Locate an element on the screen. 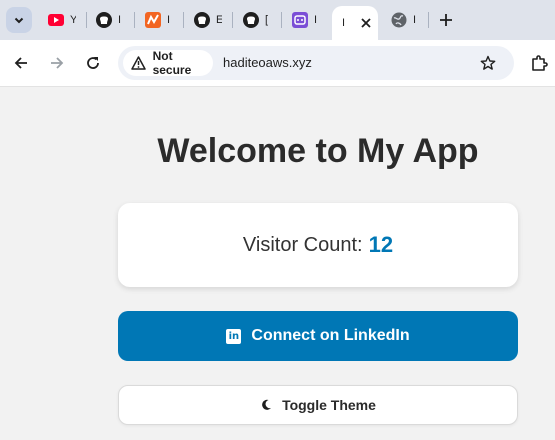 This screenshot has width=555, height=440. purple-app-icon is located at coordinates (300, 20).